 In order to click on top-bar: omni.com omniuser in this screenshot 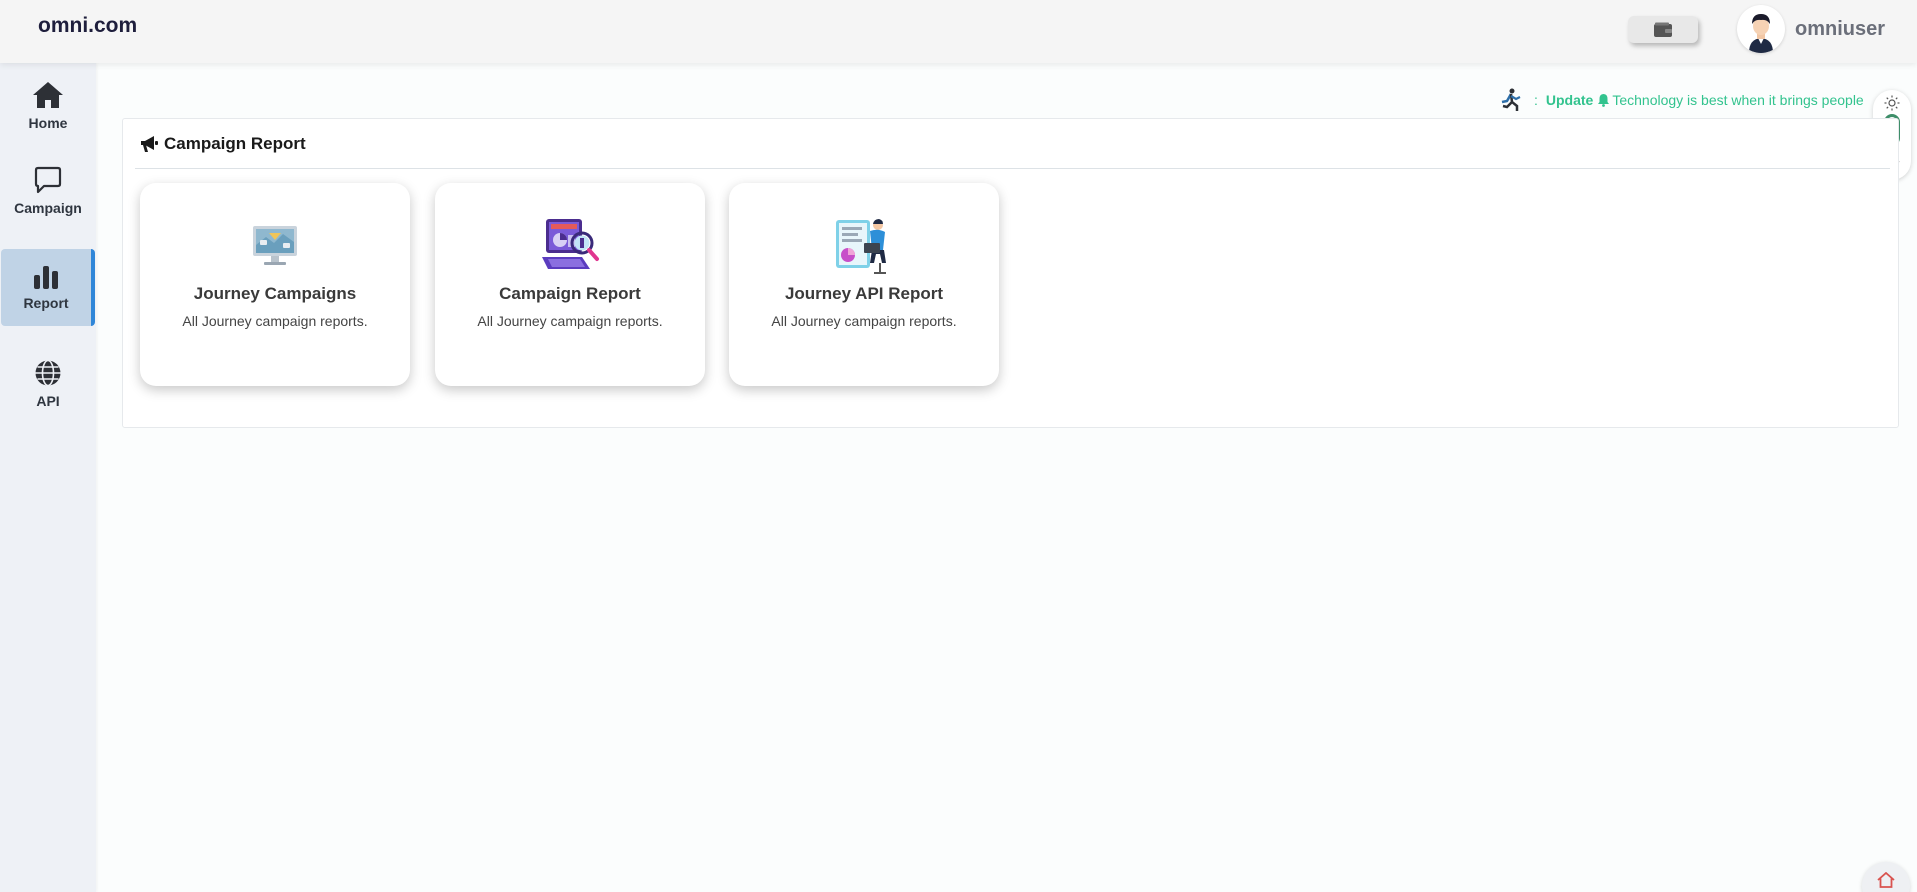, I will do `click(958, 31)`.